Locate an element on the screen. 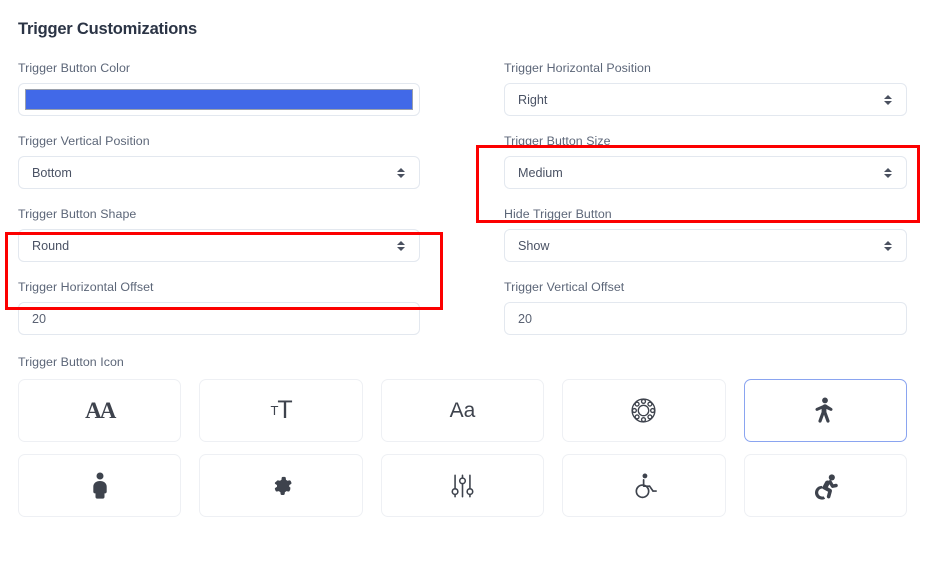 The width and height of the screenshot is (925, 581). accessibility-wheel-icon is located at coordinates (643, 410).